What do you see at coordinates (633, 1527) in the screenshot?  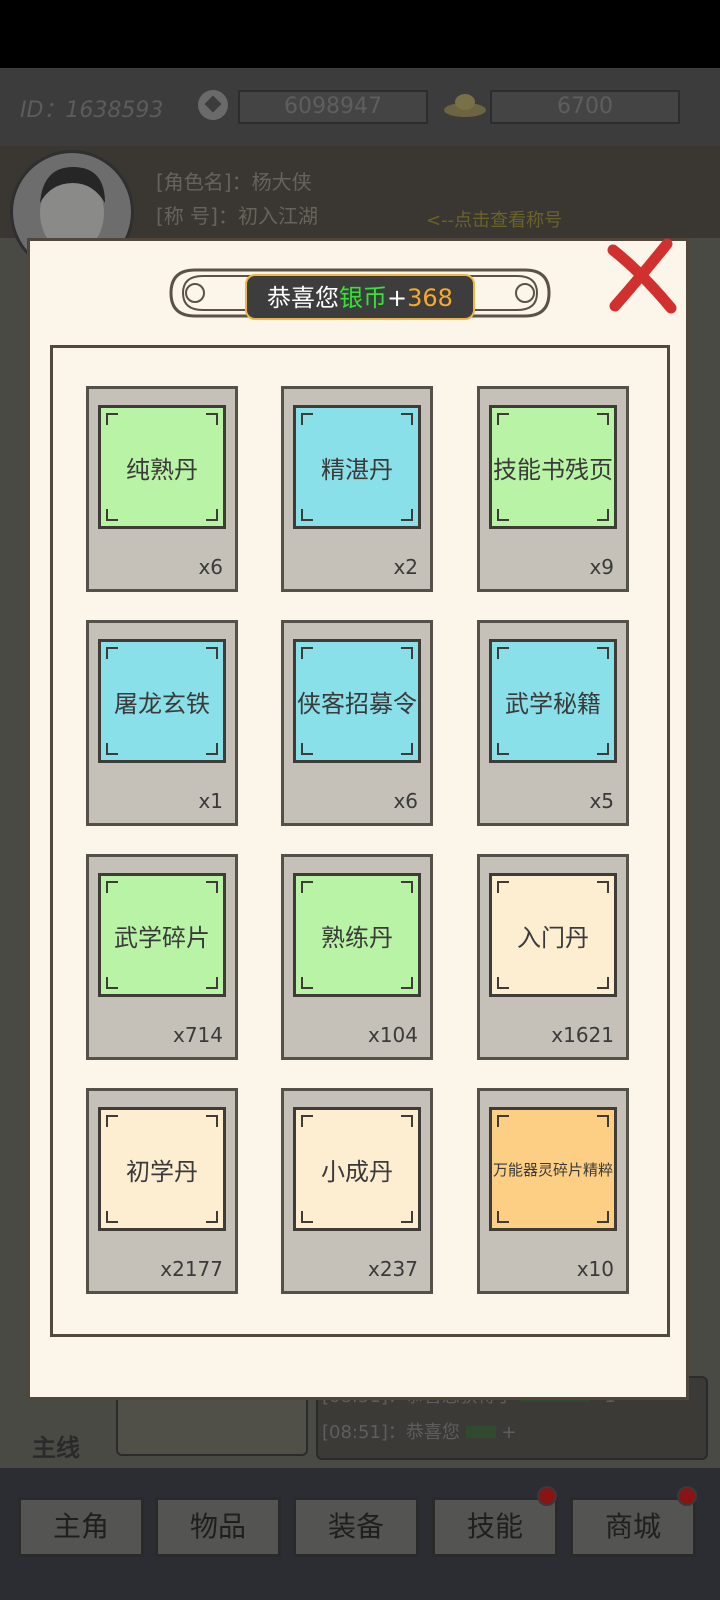 I see `nav-shop: 商城` at bounding box center [633, 1527].